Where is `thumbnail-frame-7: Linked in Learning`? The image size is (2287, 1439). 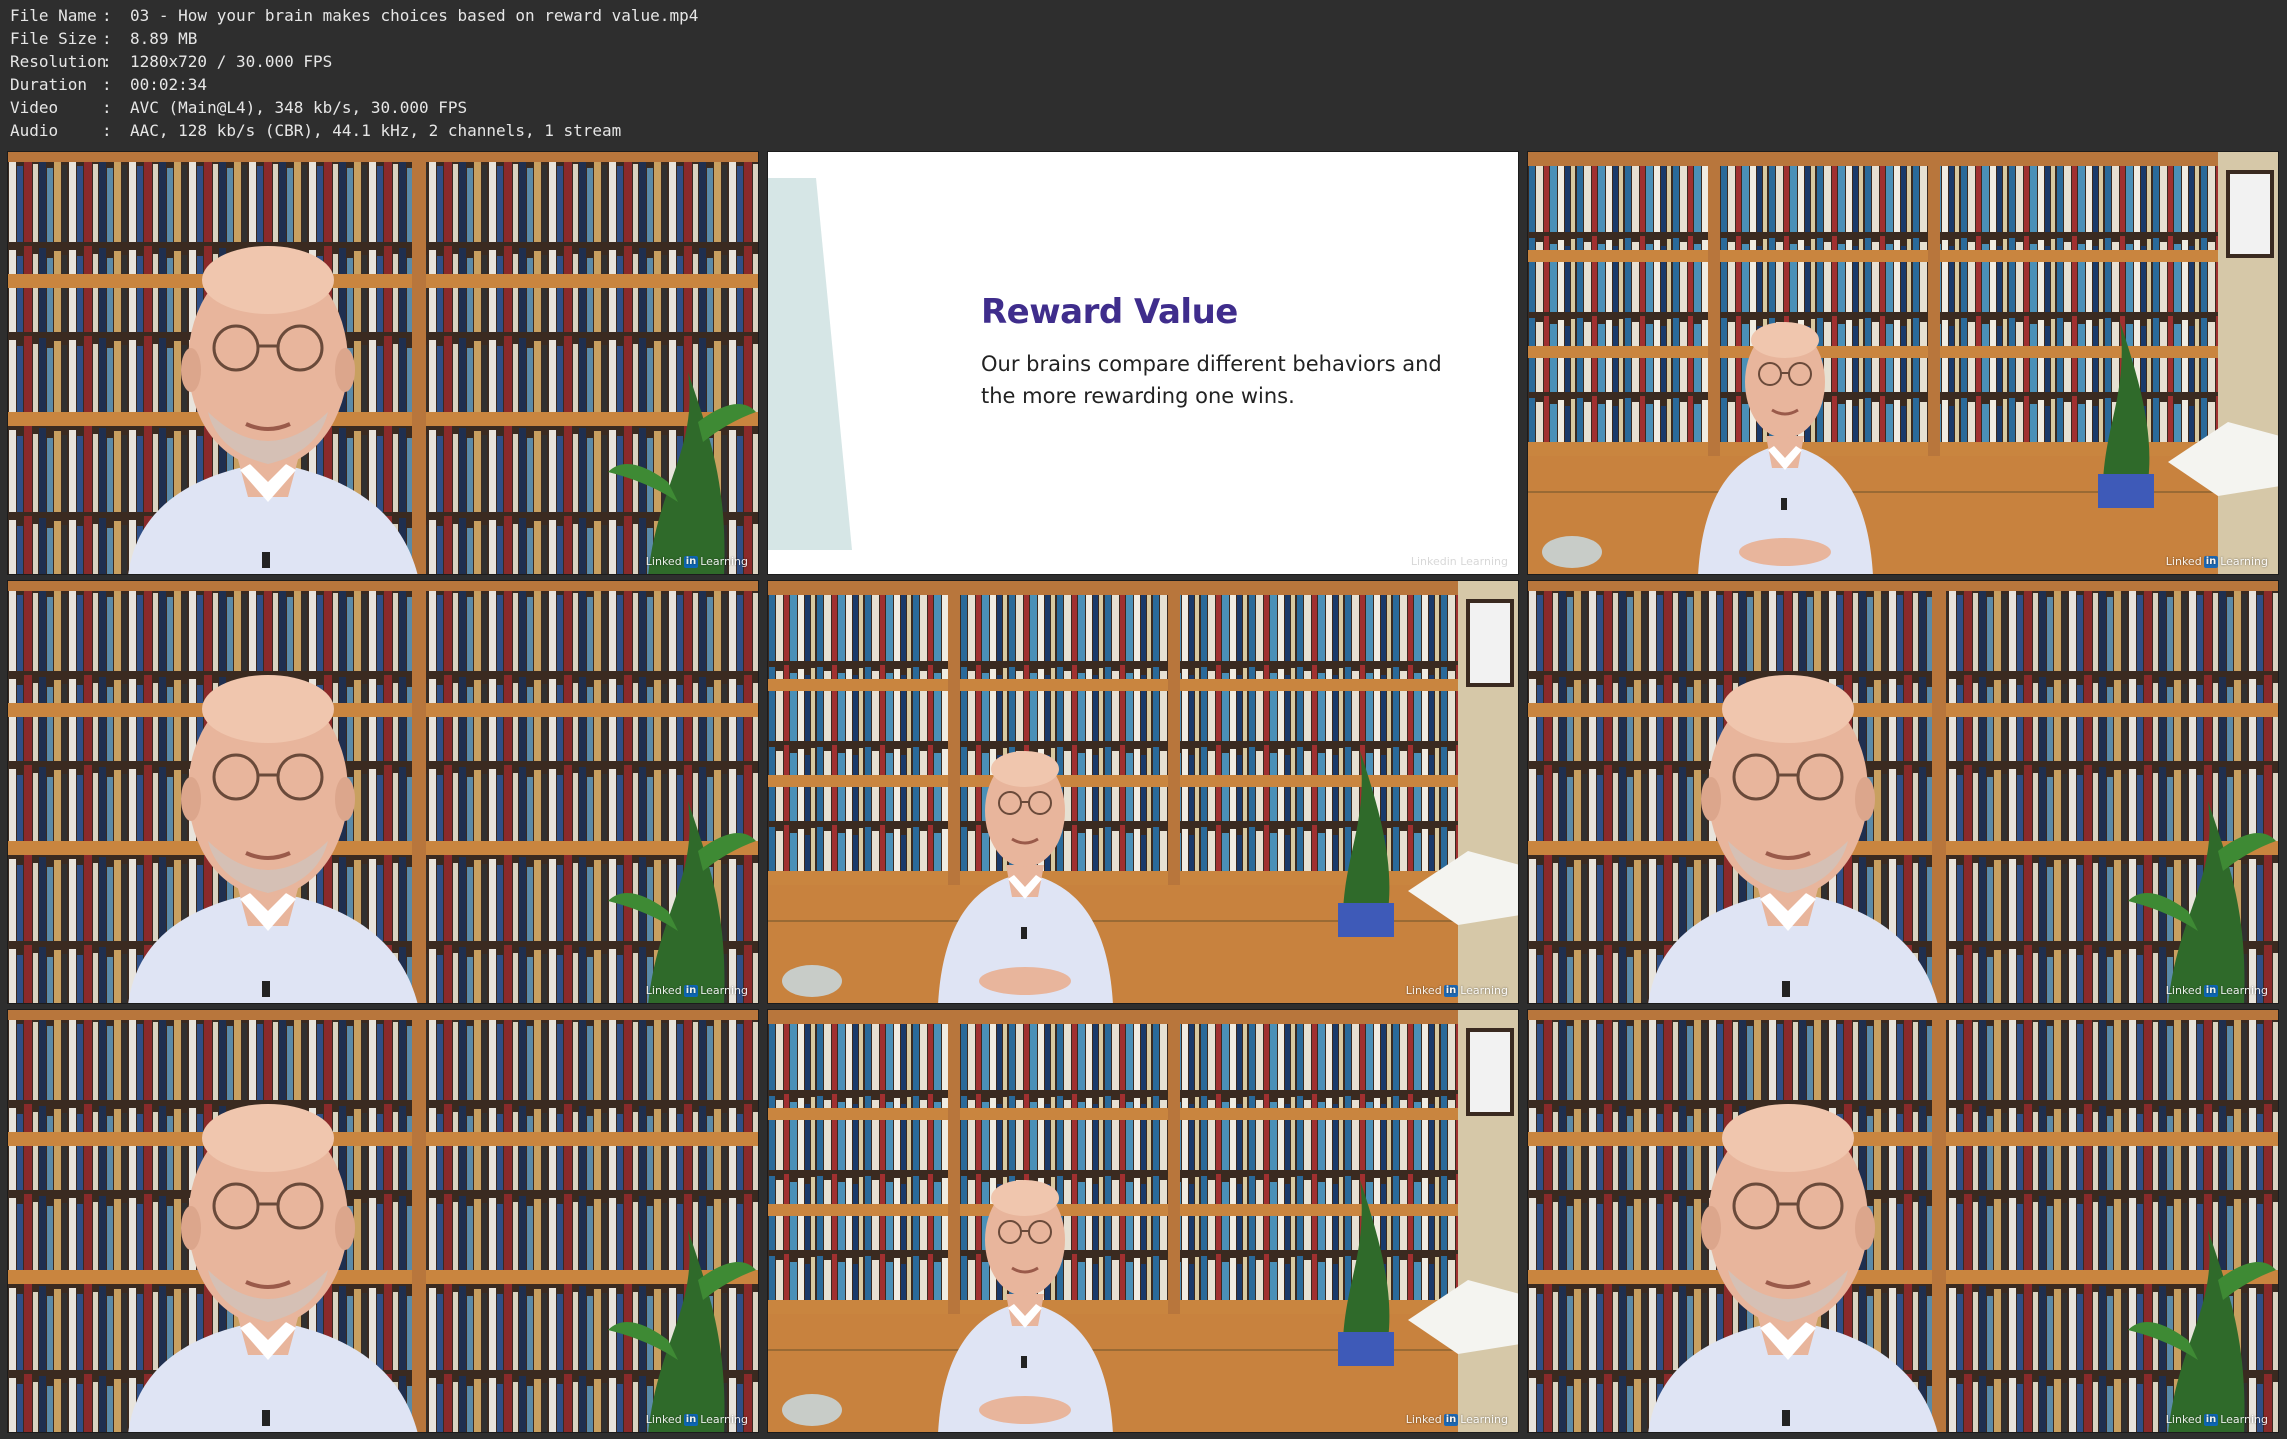
thumbnail-frame-7: Linked in Learning is located at coordinates (383, 1221).